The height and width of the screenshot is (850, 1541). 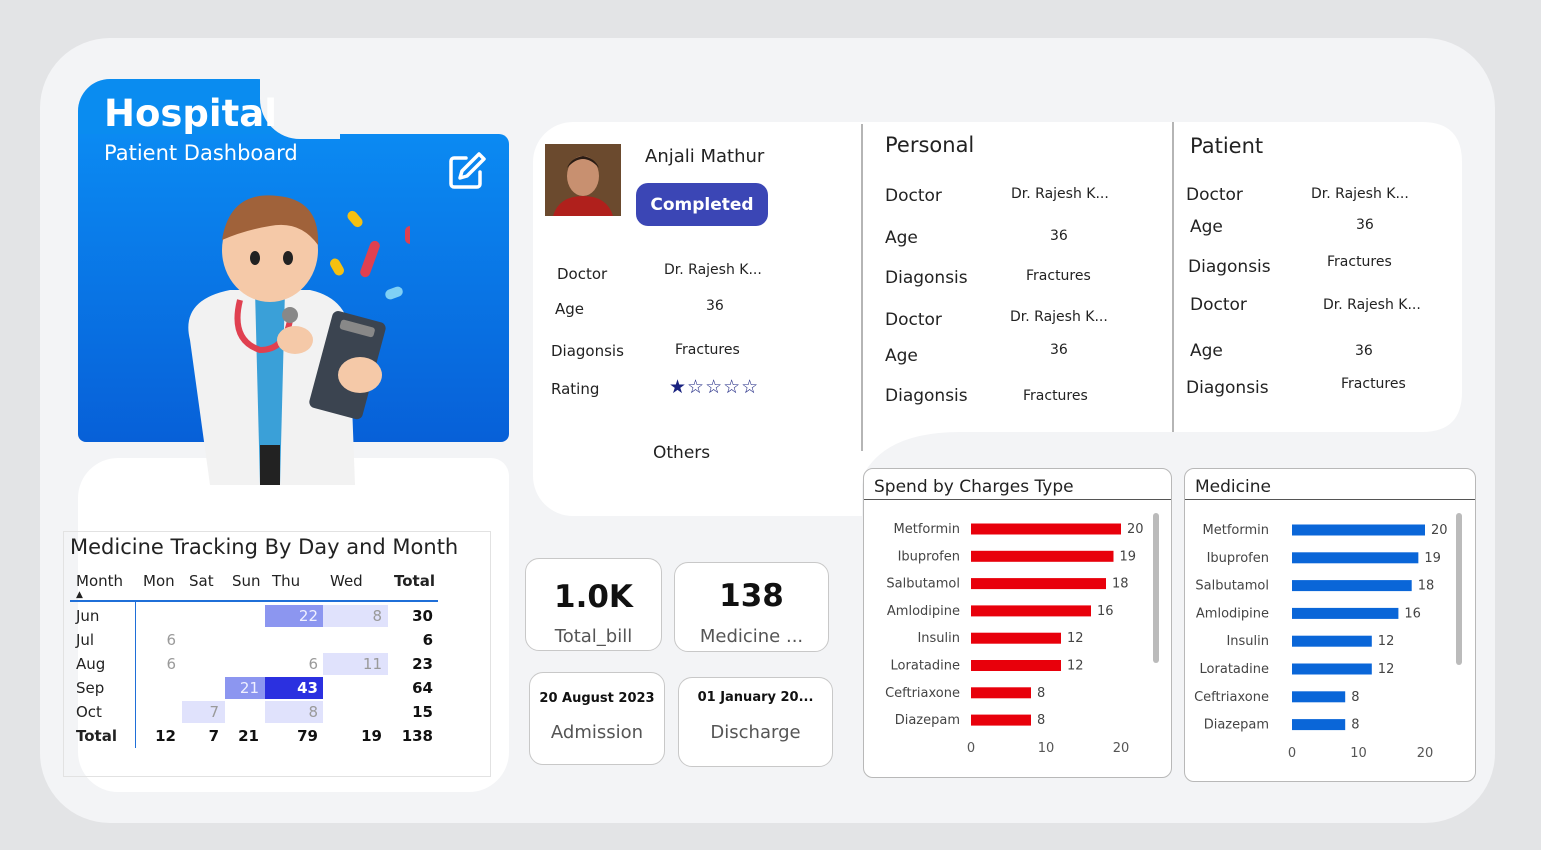 What do you see at coordinates (414, 581) in the screenshot?
I see `matrix-col-total: Total` at bounding box center [414, 581].